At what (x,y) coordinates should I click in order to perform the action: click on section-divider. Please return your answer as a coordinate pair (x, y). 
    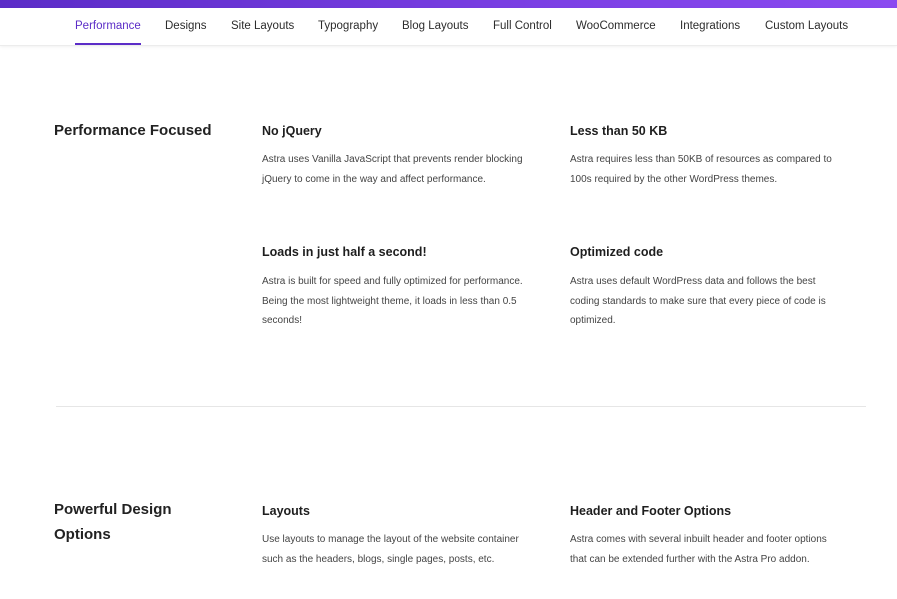
    Looking at the image, I should click on (461, 406).